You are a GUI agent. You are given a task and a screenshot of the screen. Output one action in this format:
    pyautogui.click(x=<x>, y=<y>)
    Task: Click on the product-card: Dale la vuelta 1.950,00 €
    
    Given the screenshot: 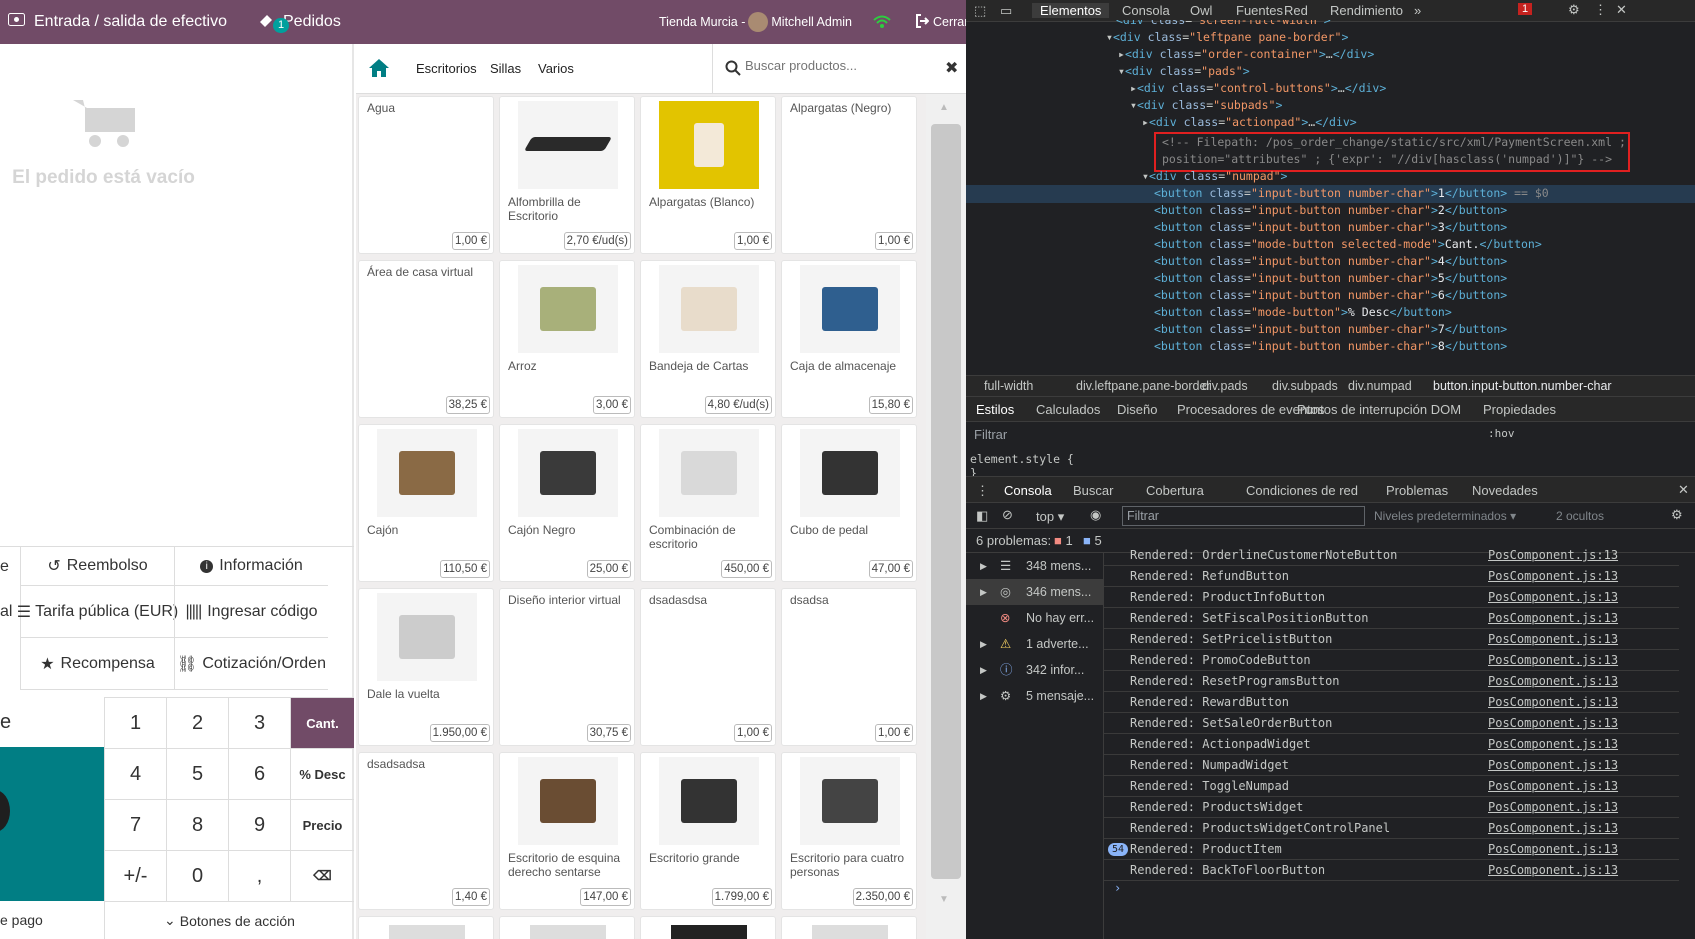 What is the action you would take?
    pyautogui.click(x=426, y=667)
    